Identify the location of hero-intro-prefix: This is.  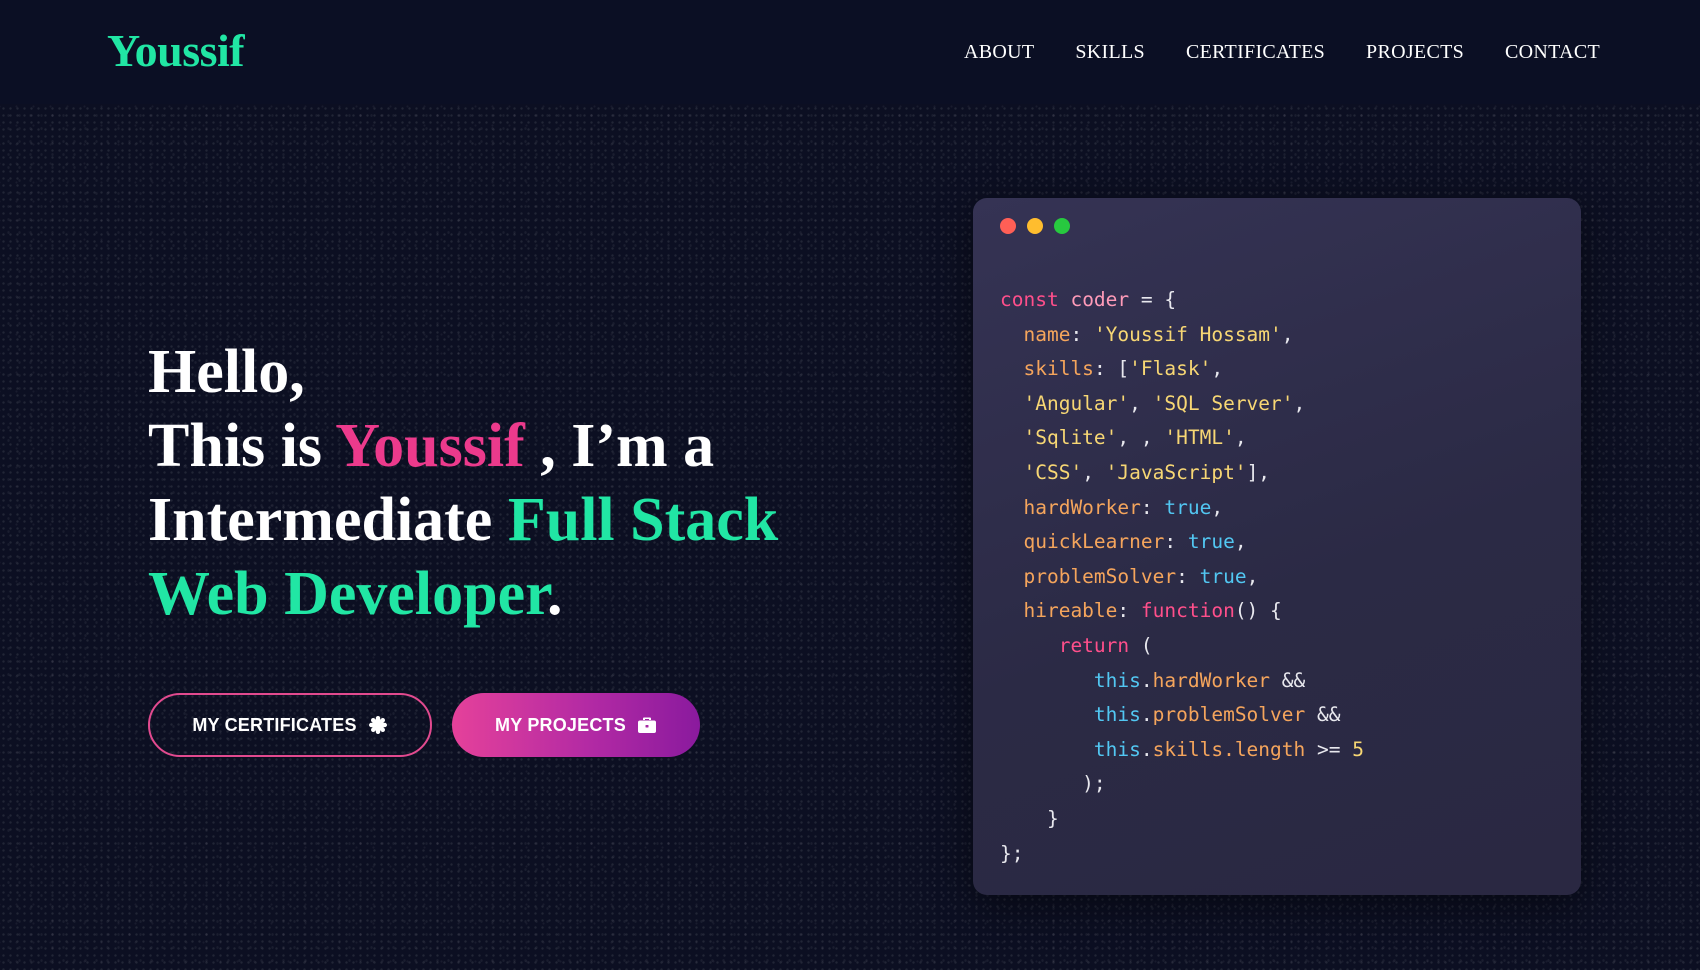
(242, 446).